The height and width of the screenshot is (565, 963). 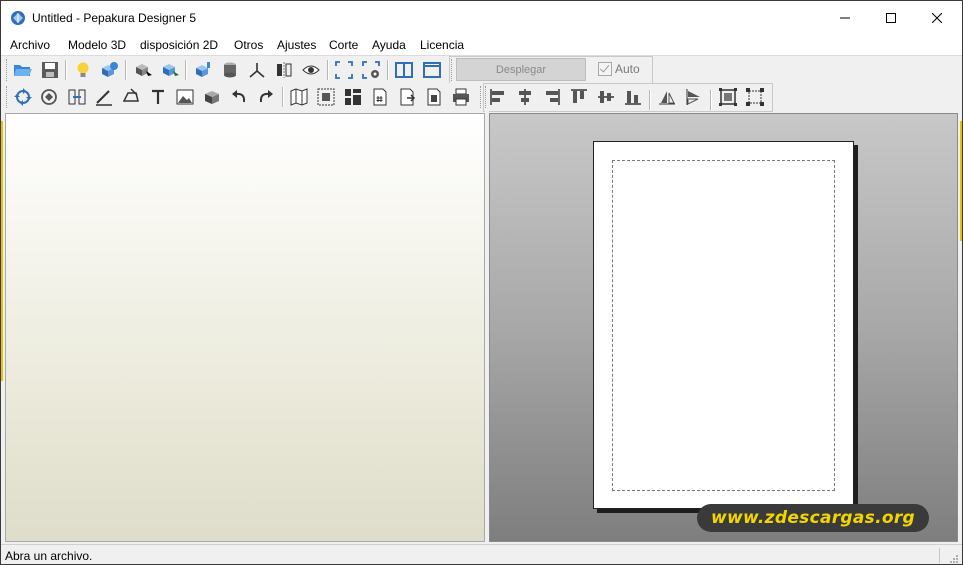 I want to click on maximize-icon, so click(x=891, y=17).